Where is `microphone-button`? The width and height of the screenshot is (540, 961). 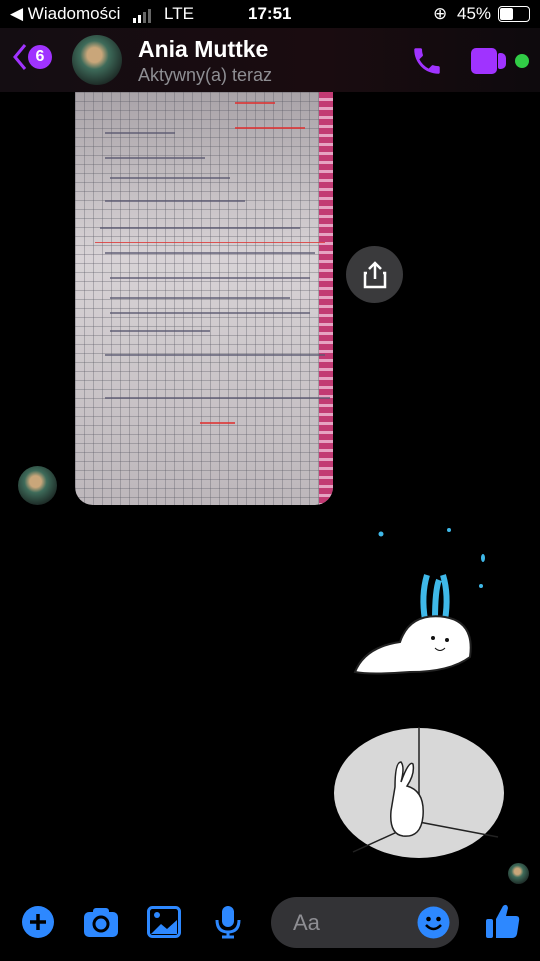 microphone-button is located at coordinates (228, 922).